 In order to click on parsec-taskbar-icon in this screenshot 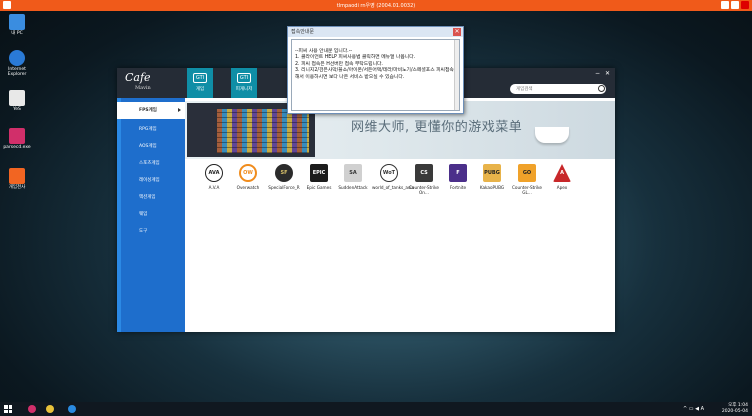, I will do `click(32, 409)`.